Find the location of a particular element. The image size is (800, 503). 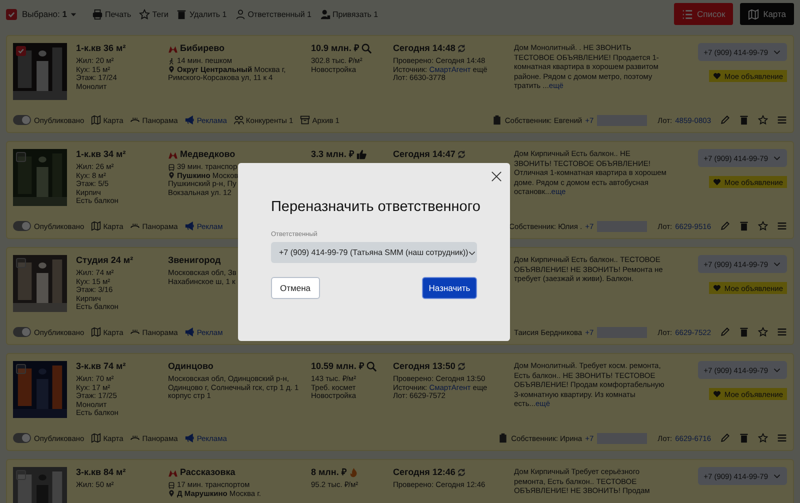

listing-title: 3-к.кв 74 м² is located at coordinates (122, 366).